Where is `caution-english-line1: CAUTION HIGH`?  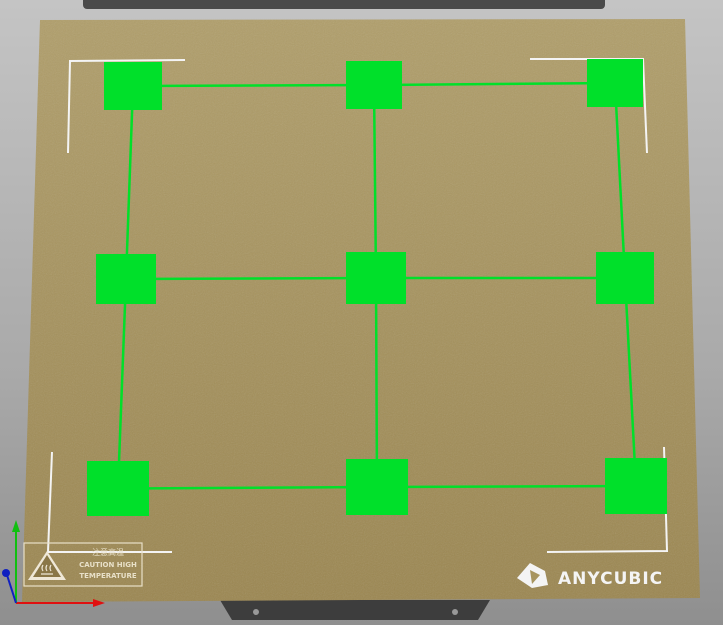
caution-english-line1: CAUTION HIGH is located at coordinates (108, 565).